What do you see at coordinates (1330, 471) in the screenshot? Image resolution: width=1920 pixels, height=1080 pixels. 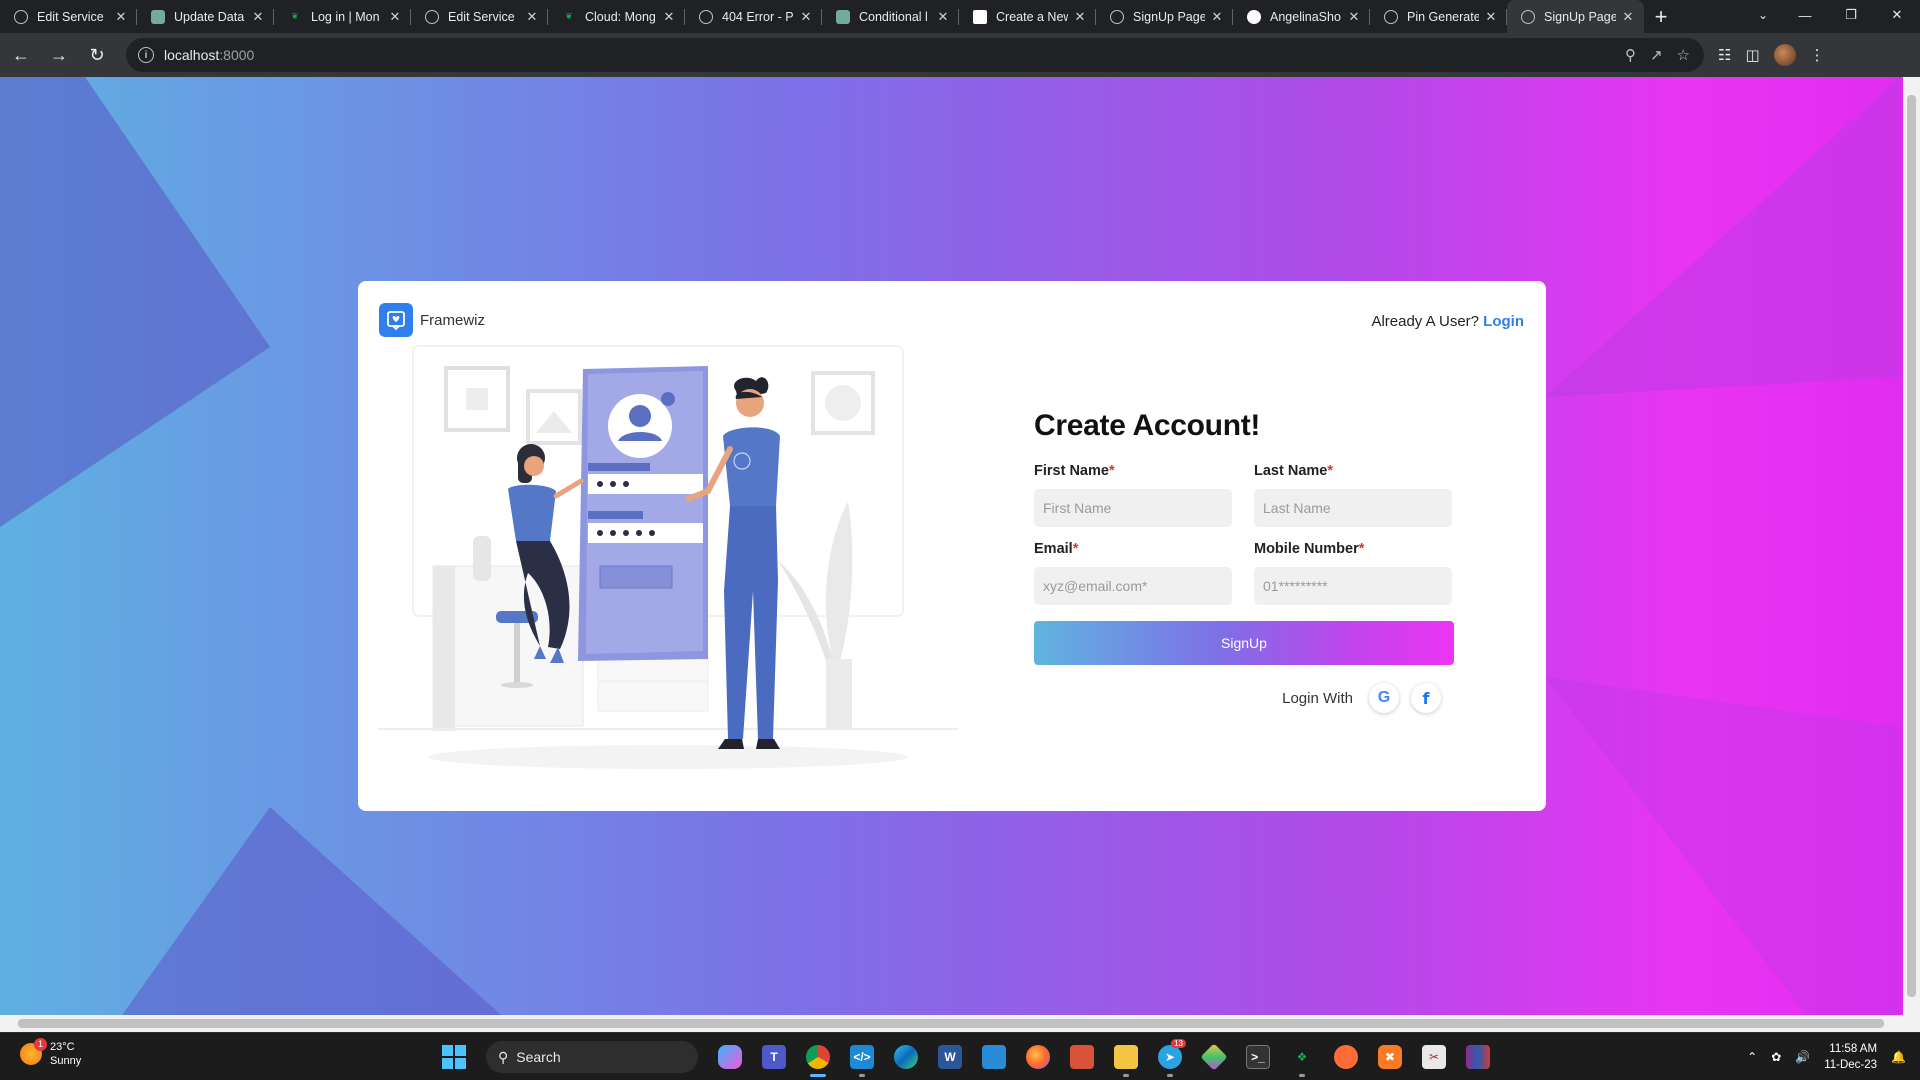 I see `required-mark: *` at bounding box center [1330, 471].